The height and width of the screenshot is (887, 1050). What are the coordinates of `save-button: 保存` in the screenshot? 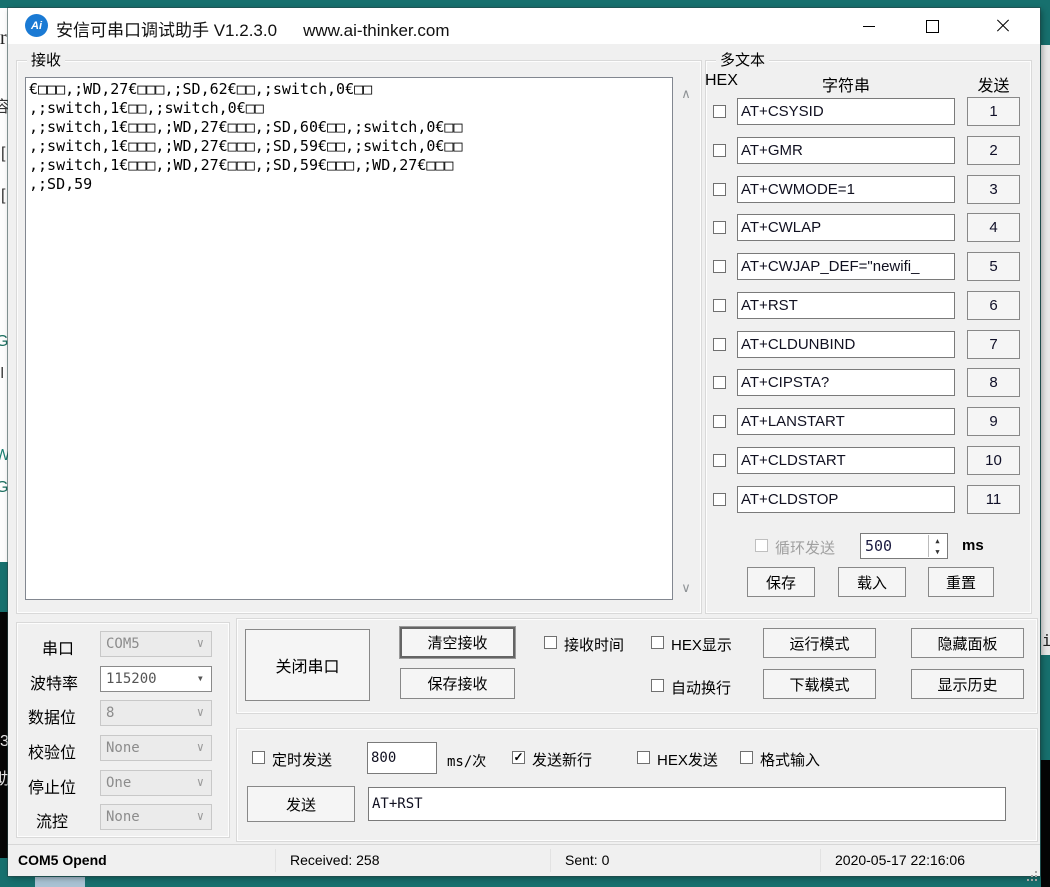 It's located at (781, 582).